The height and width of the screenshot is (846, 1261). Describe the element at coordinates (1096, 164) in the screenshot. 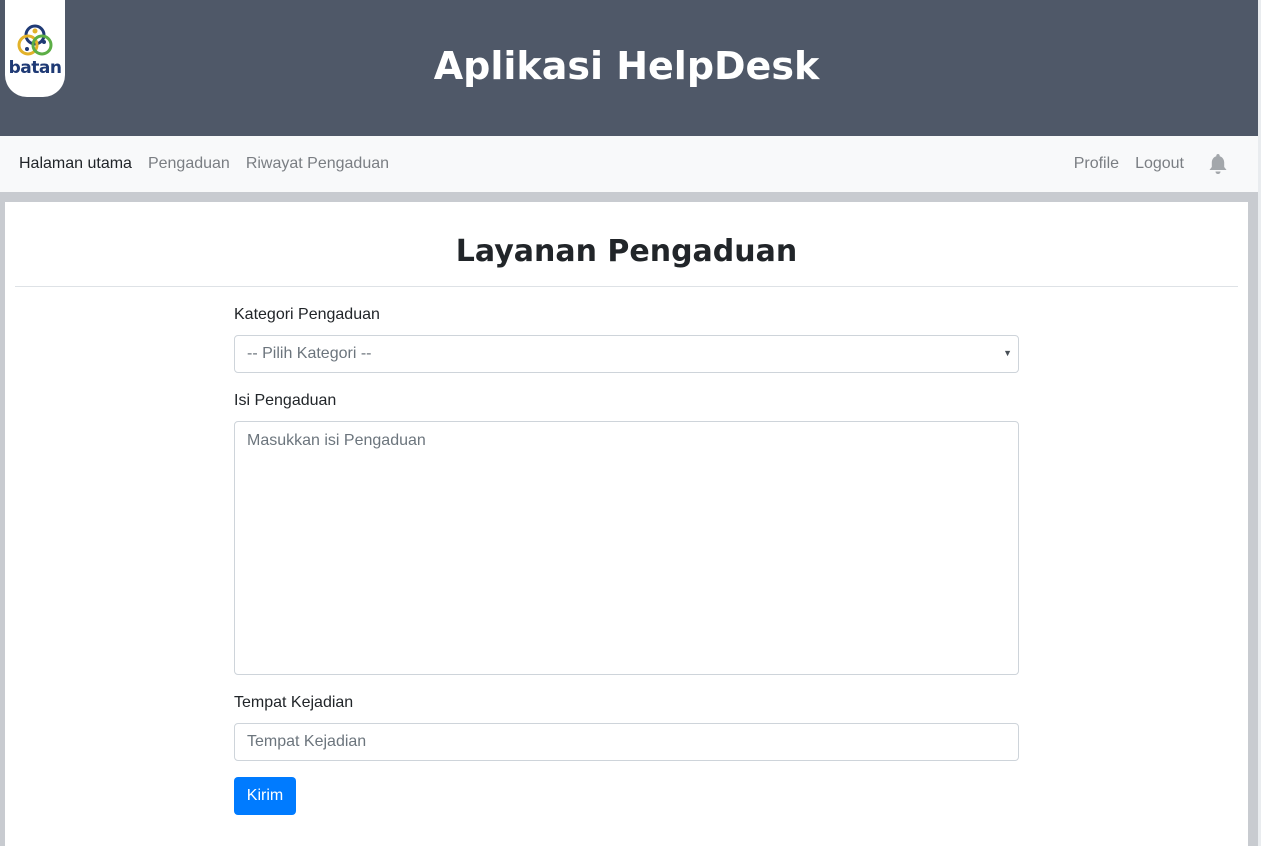

I see `nav-item-profile: Profile` at that location.